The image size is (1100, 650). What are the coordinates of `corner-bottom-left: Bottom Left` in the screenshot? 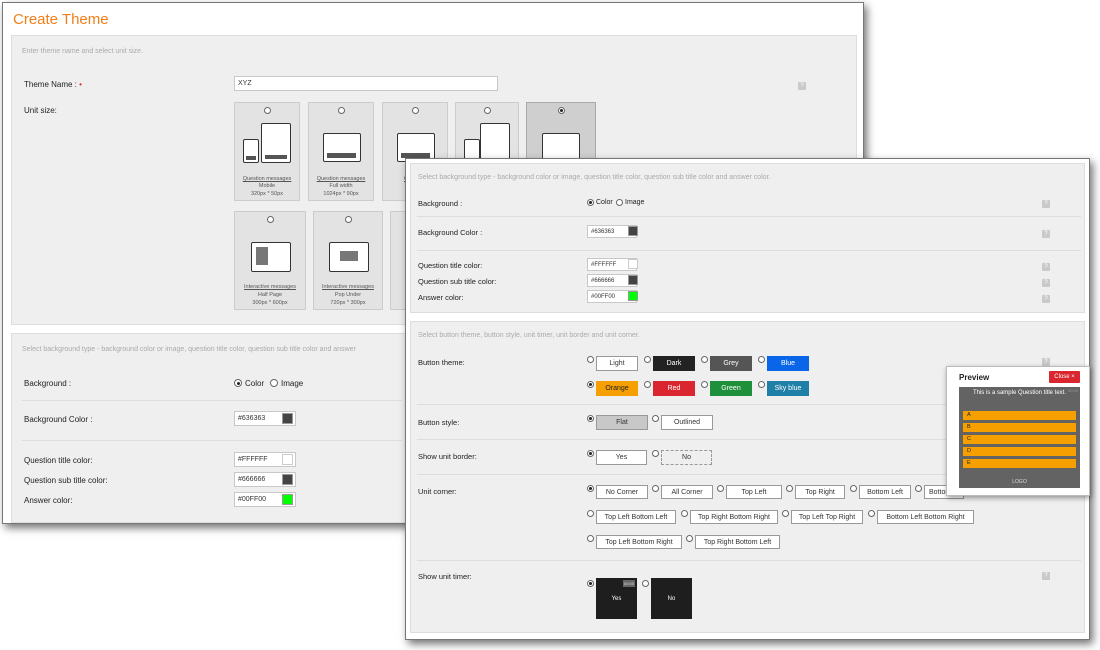 It's located at (885, 492).